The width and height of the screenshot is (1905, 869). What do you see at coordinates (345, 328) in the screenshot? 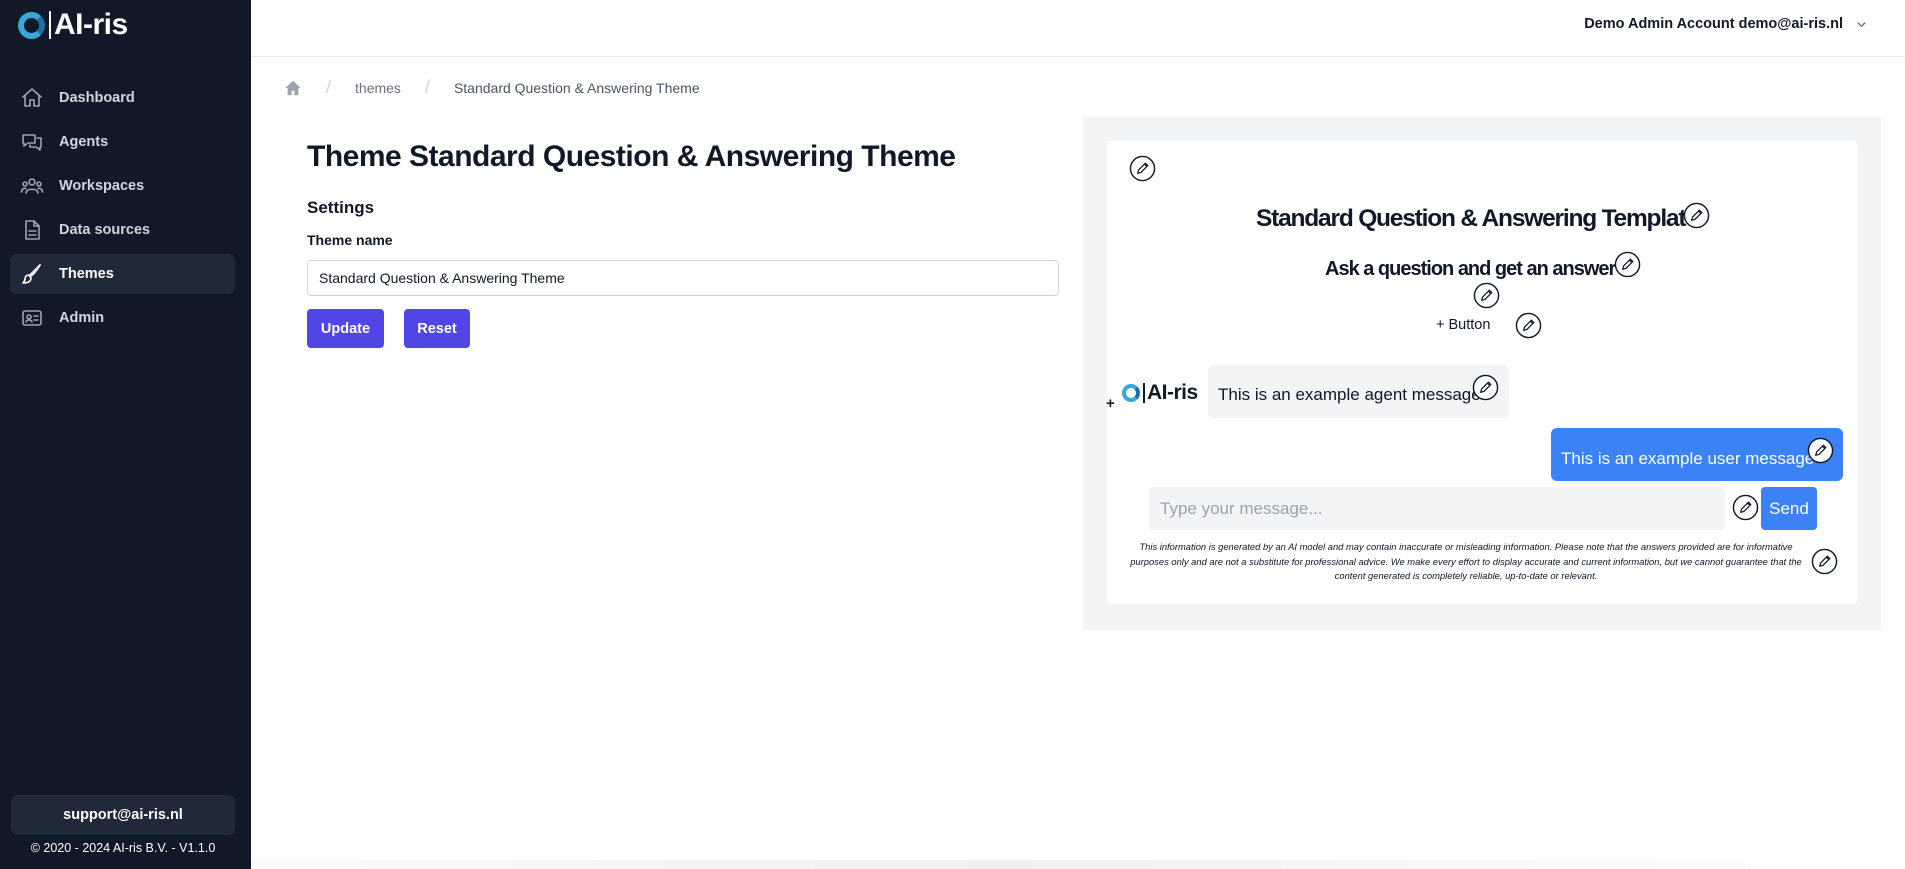
I see `update-button: Update` at bounding box center [345, 328].